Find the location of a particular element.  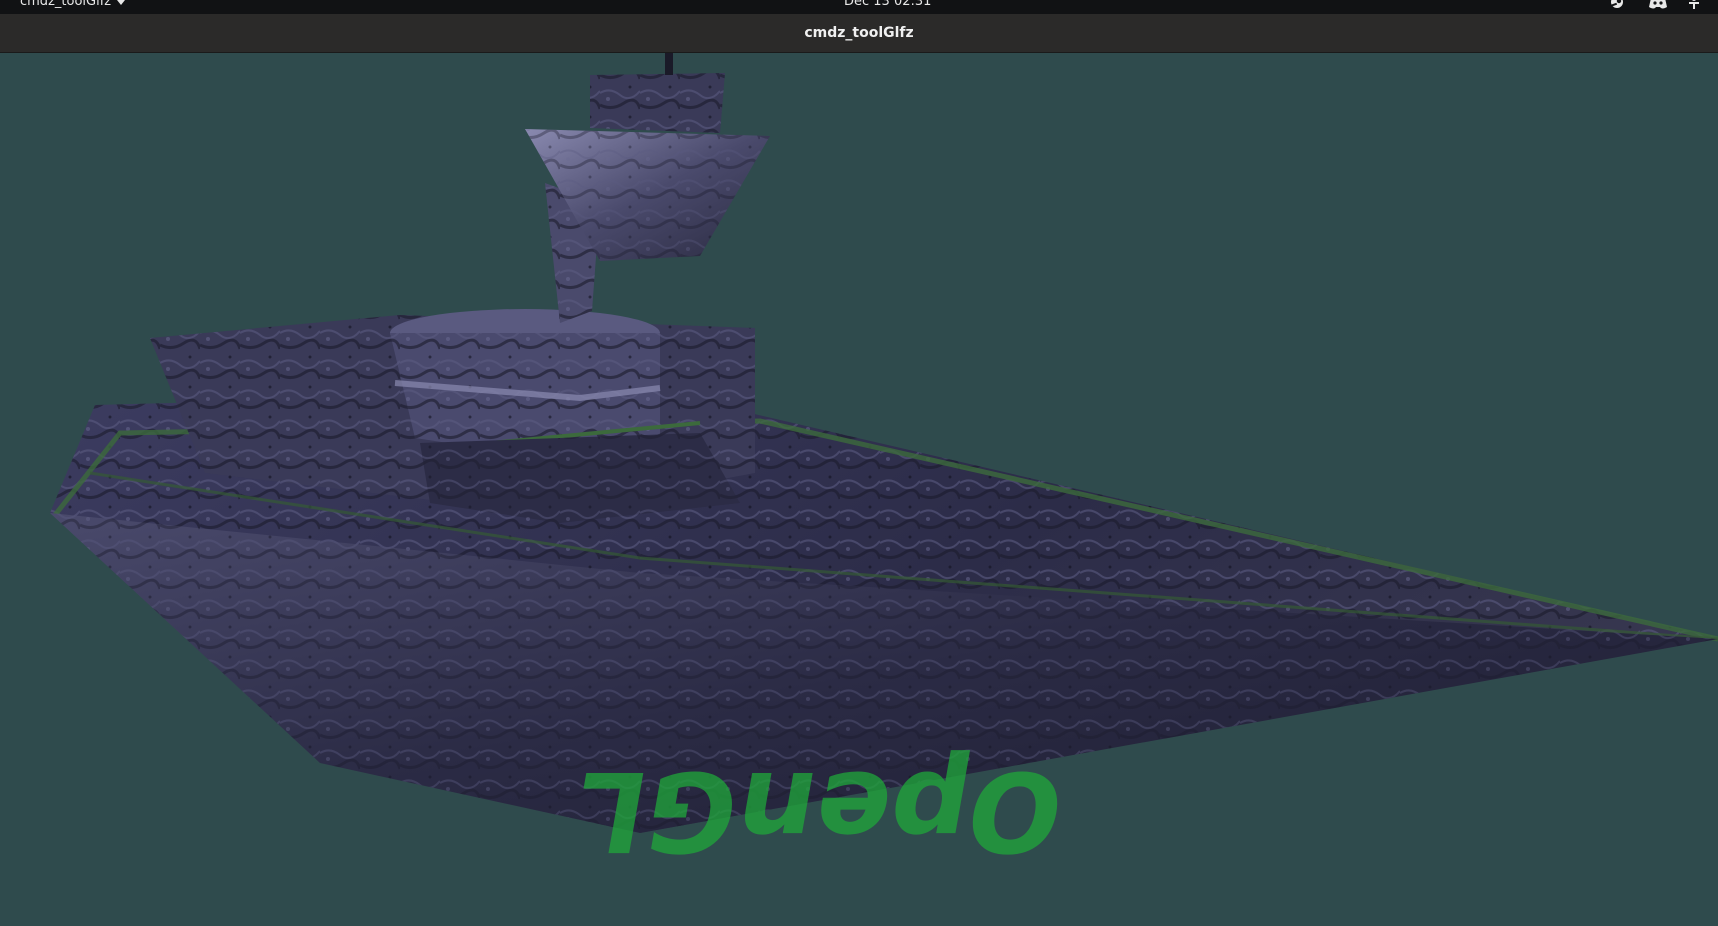

app-menu: cmdz_toolGlfz is located at coordinates (73, 4).